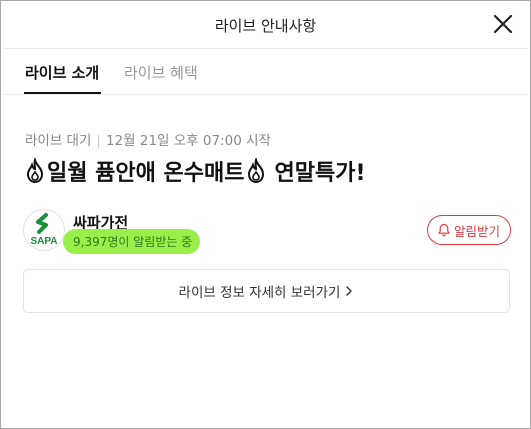 This screenshot has width=531, height=429. I want to click on live-status: 라이브 대기, so click(58, 141).